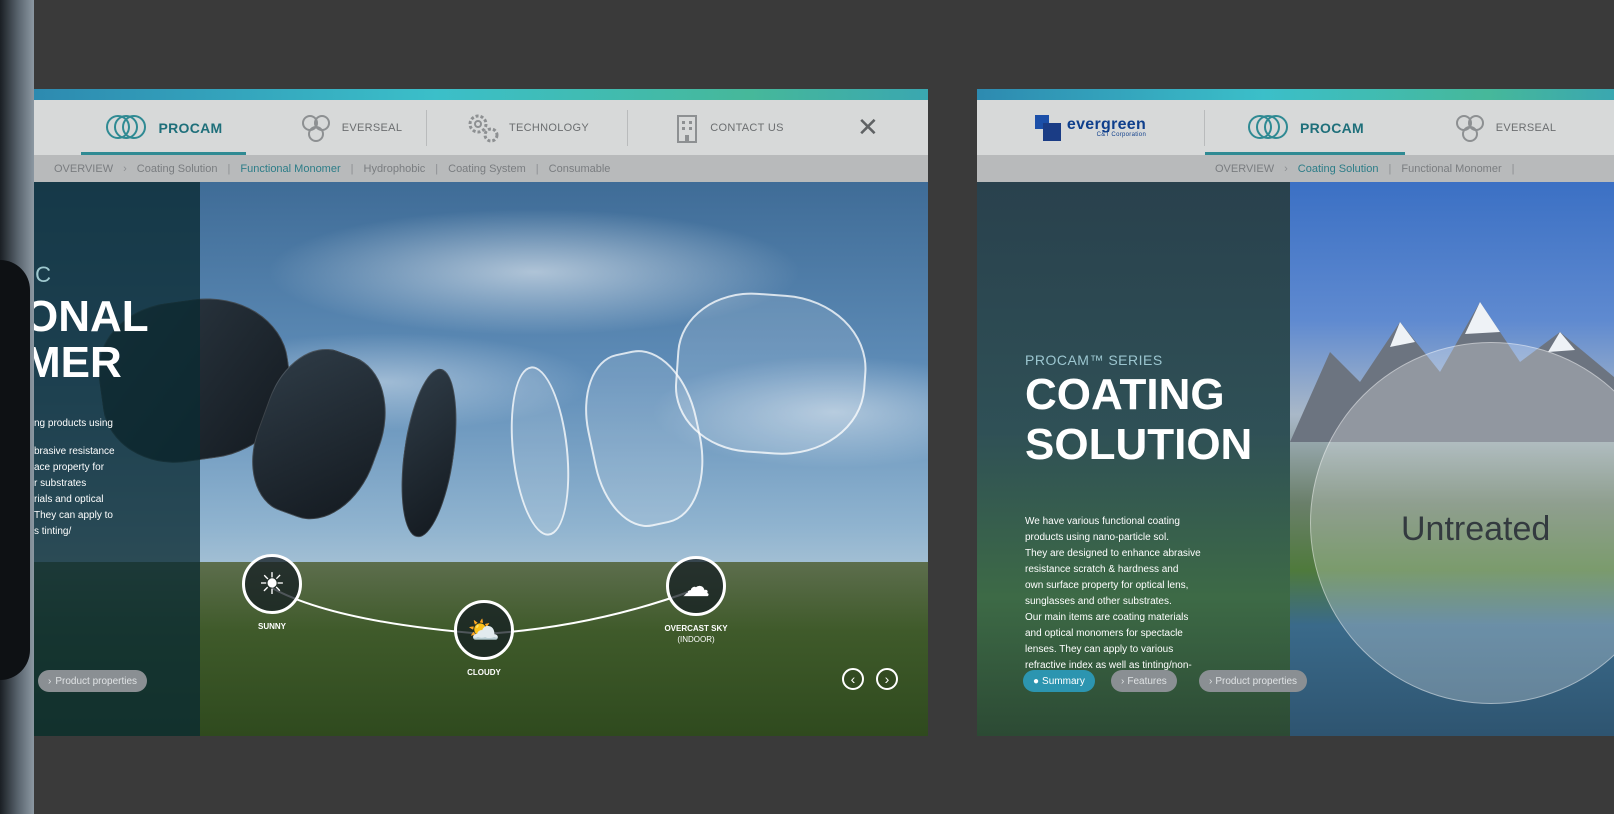  I want to click on overcast-icon: ☁, so click(696, 586).